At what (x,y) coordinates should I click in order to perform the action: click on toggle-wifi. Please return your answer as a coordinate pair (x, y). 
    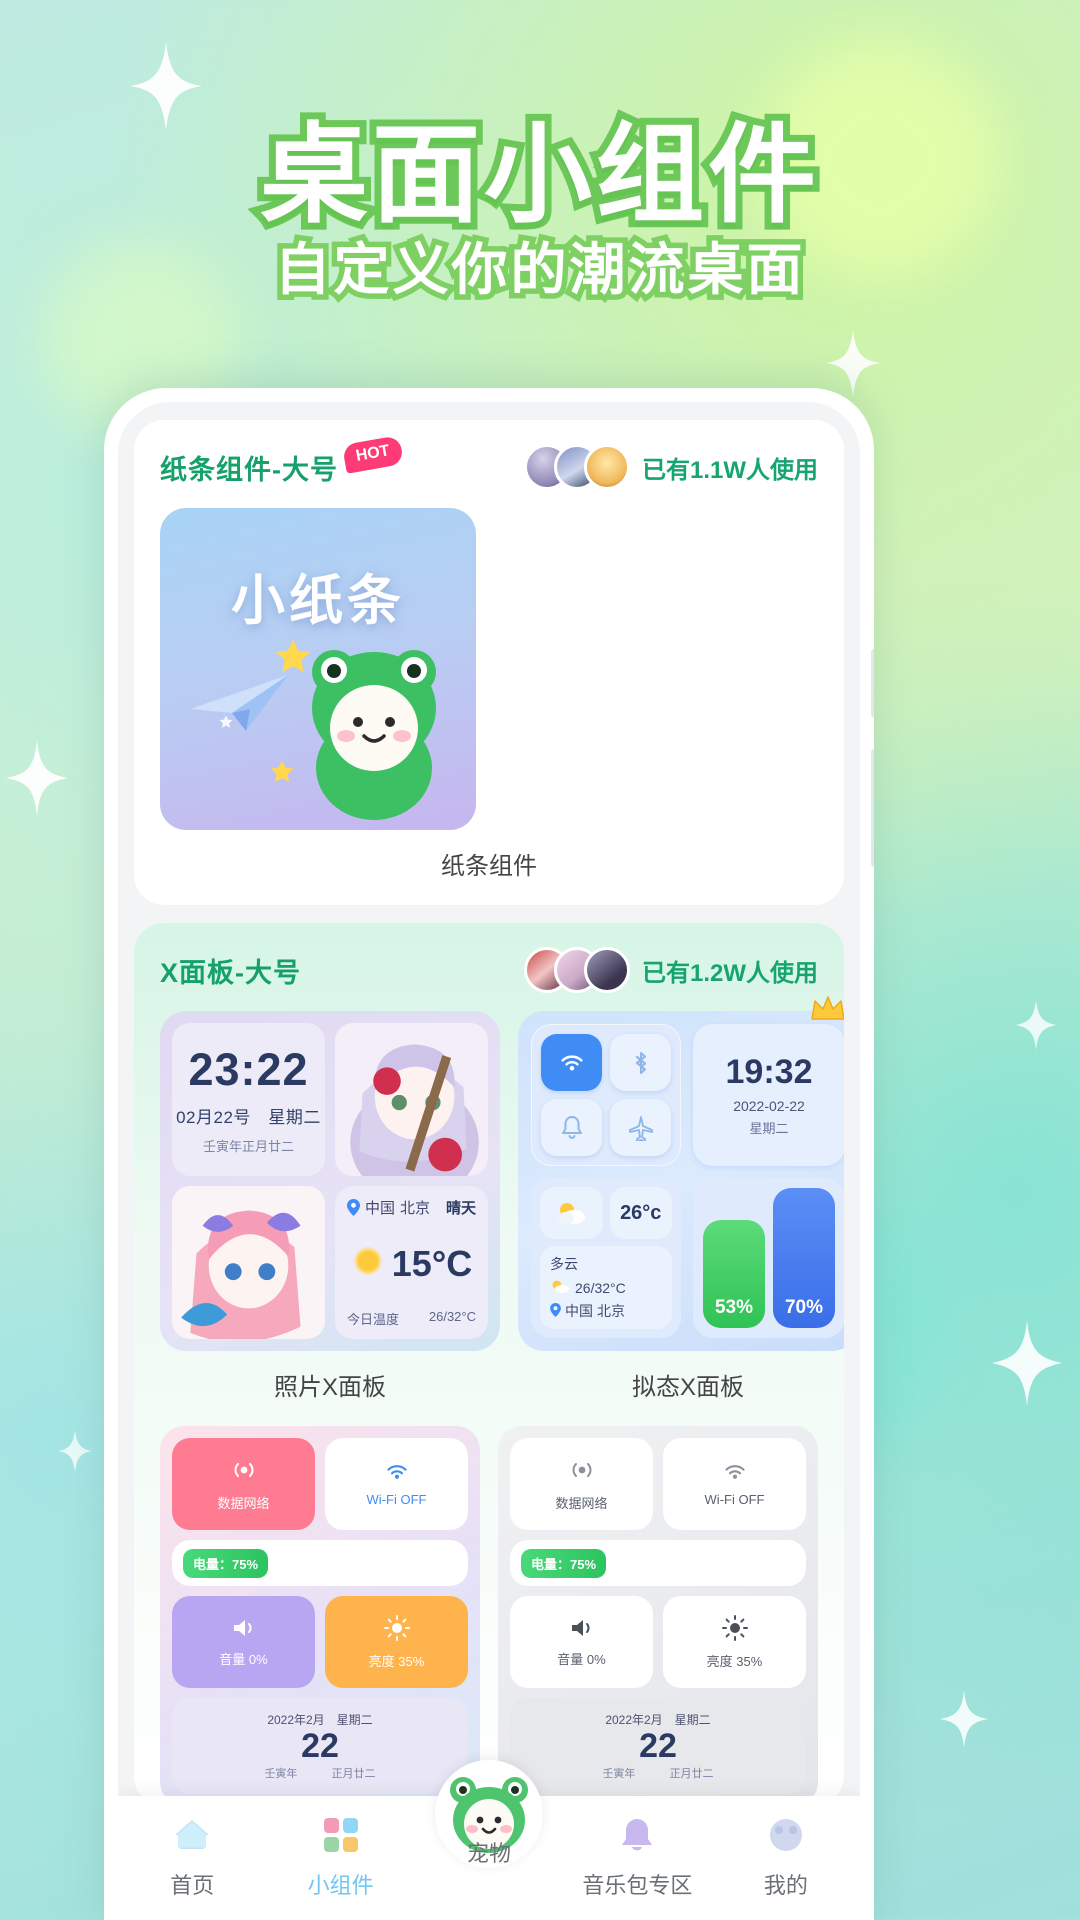
    Looking at the image, I should click on (571, 1062).